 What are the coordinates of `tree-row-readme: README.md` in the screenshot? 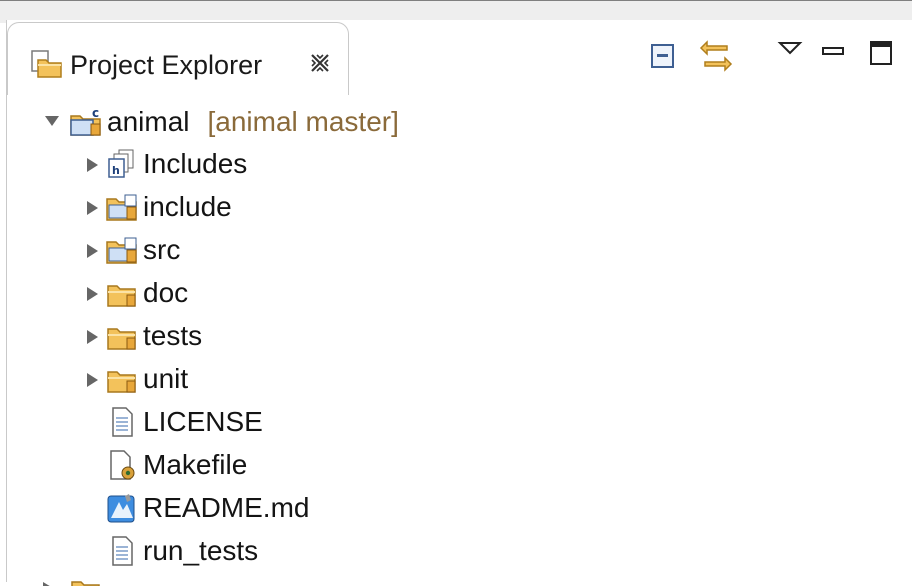 It's located at (457, 508).